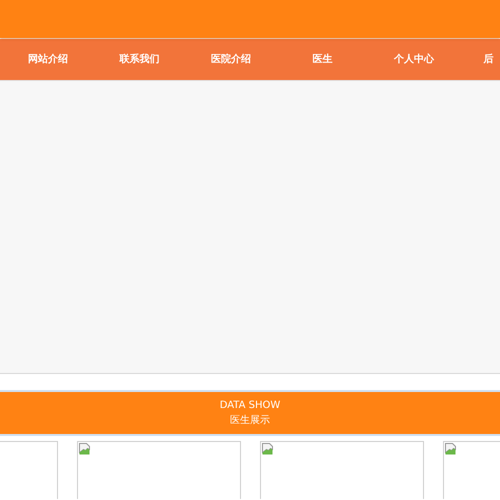 The height and width of the screenshot is (500, 500). I want to click on nav-link: 医院介绍, so click(230, 59).